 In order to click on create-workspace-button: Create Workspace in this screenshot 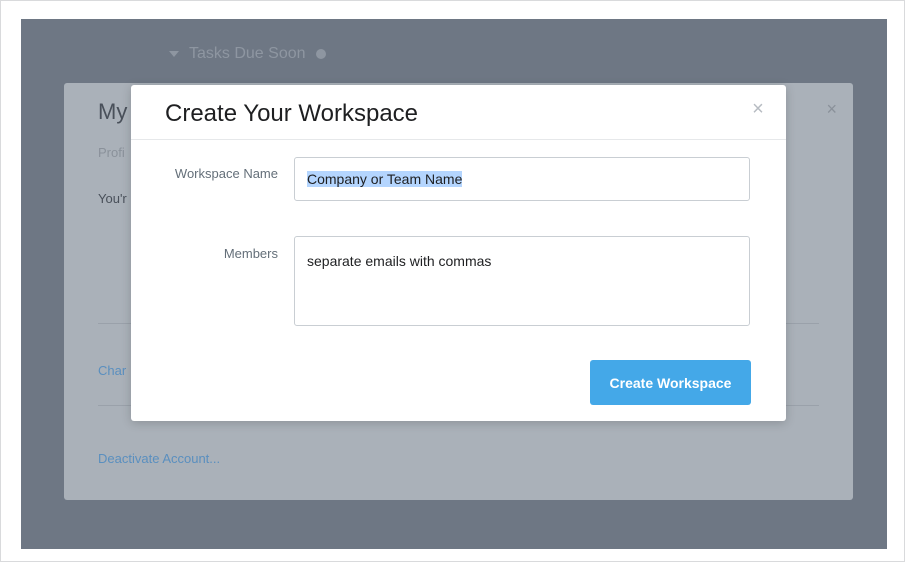, I will do `click(670, 382)`.